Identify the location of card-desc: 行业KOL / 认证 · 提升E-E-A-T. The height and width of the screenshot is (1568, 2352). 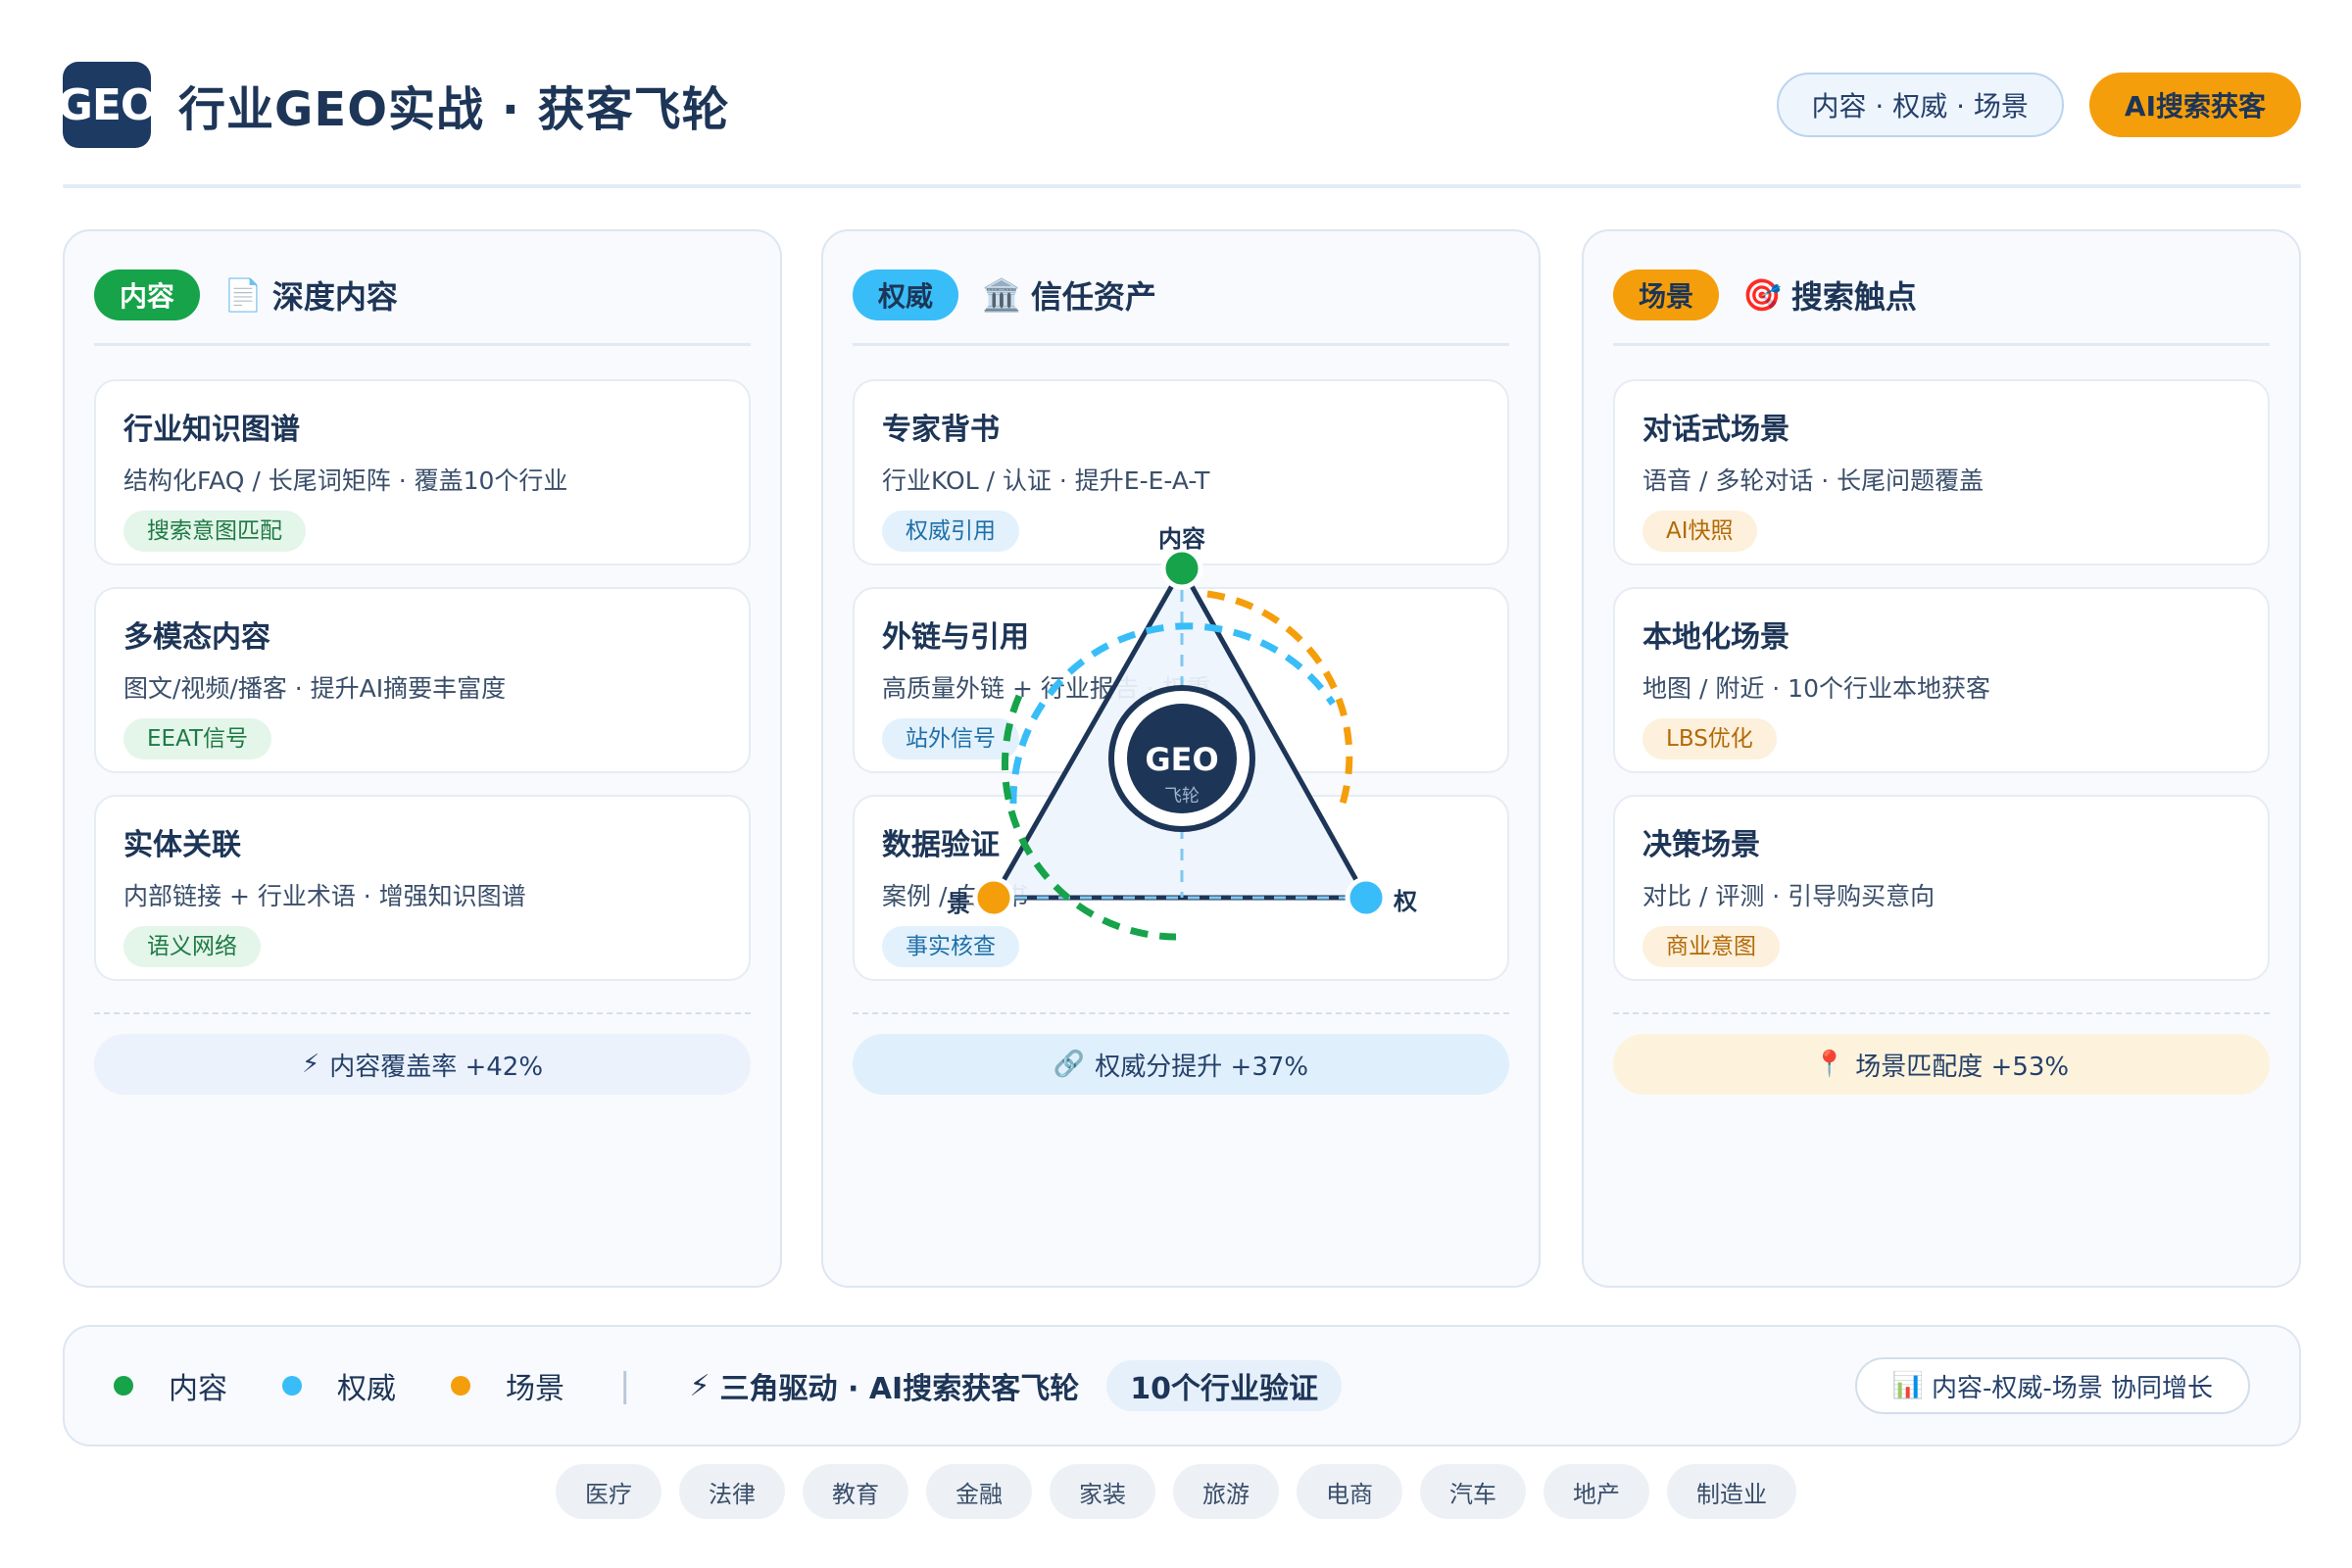
(1046, 480).